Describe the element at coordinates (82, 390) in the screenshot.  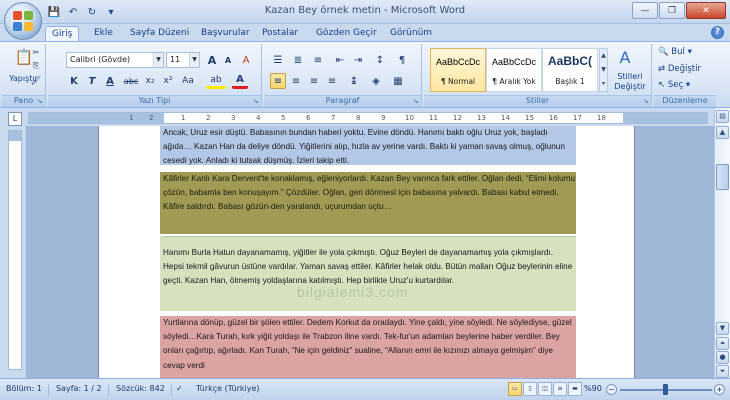
I see `status-page: Sayfa: 1 / 2` at that location.